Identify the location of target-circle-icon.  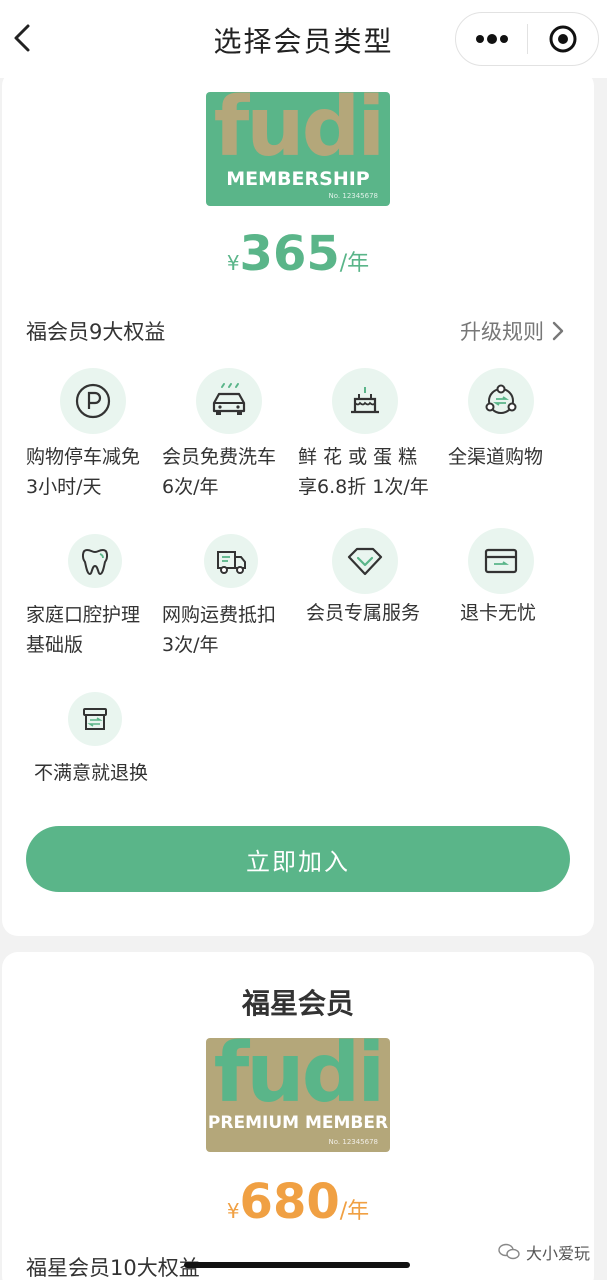
(563, 39).